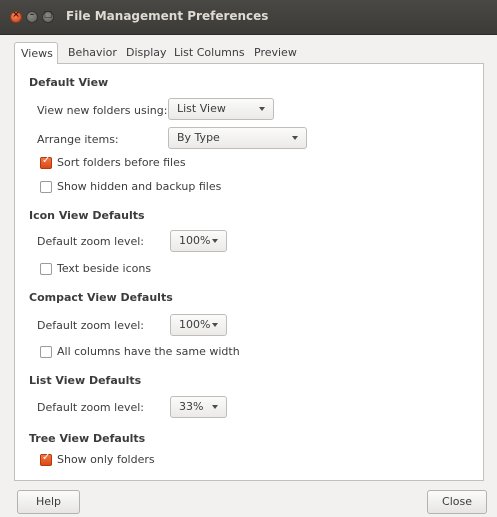 Image resolution: width=497 pixels, height=517 pixels. What do you see at coordinates (104, 268) in the screenshot?
I see `text-beside-icons-label: Text beside icons` at bounding box center [104, 268].